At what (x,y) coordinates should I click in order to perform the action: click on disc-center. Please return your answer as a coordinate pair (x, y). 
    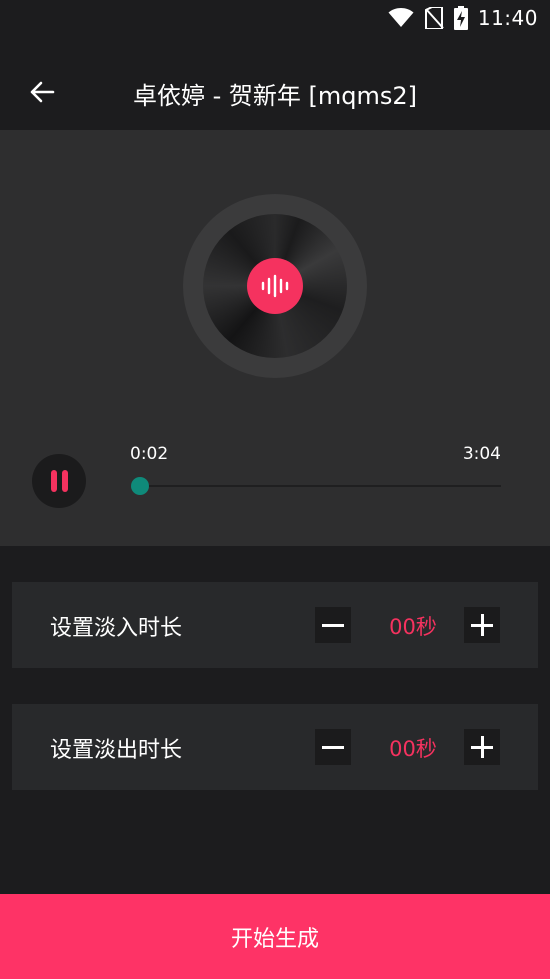
    Looking at the image, I should click on (275, 286).